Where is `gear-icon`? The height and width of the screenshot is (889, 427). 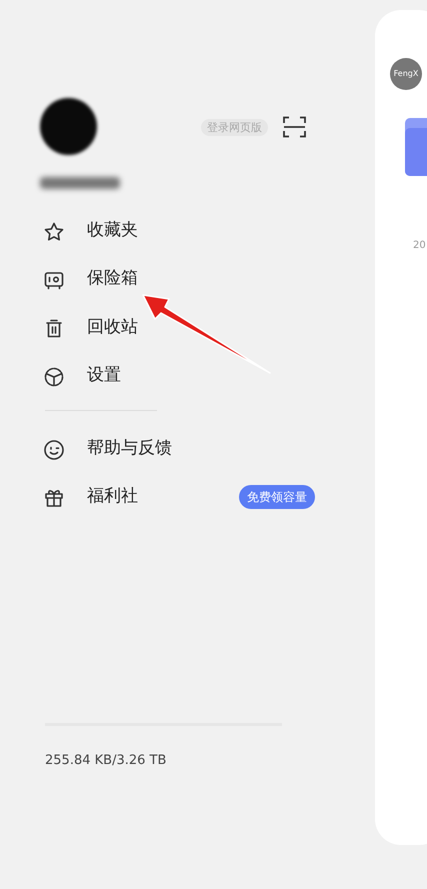 gear-icon is located at coordinates (54, 375).